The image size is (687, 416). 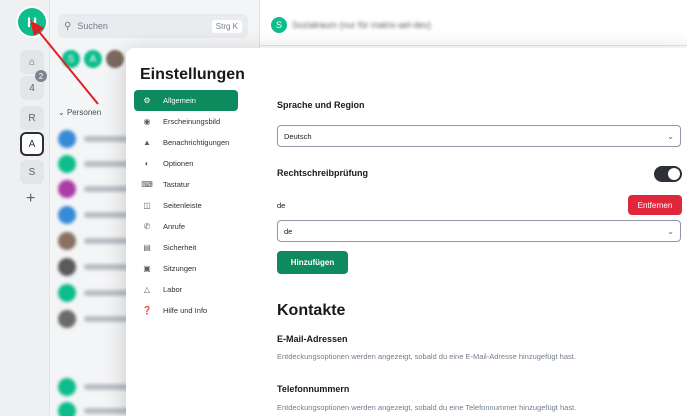 I want to click on tab-options: ◐ Optionen, so click(x=186, y=163).